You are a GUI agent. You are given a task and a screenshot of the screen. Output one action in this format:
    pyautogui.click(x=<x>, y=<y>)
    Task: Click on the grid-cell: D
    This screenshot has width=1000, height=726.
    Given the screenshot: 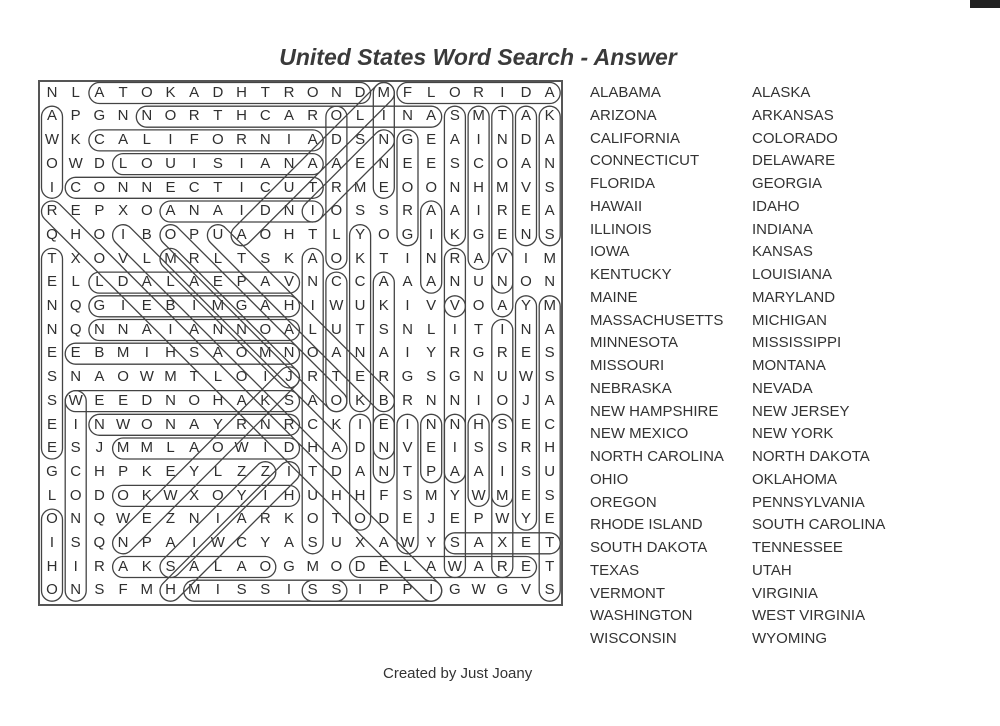 What is the action you would take?
    pyautogui.click(x=289, y=448)
    